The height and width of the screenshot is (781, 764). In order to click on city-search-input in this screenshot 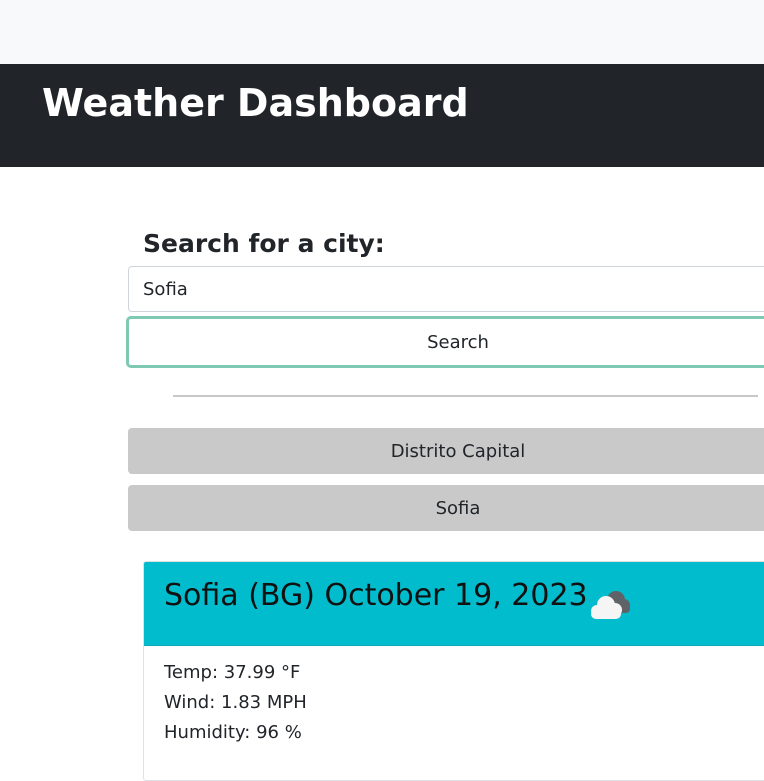, I will do `click(446, 289)`.